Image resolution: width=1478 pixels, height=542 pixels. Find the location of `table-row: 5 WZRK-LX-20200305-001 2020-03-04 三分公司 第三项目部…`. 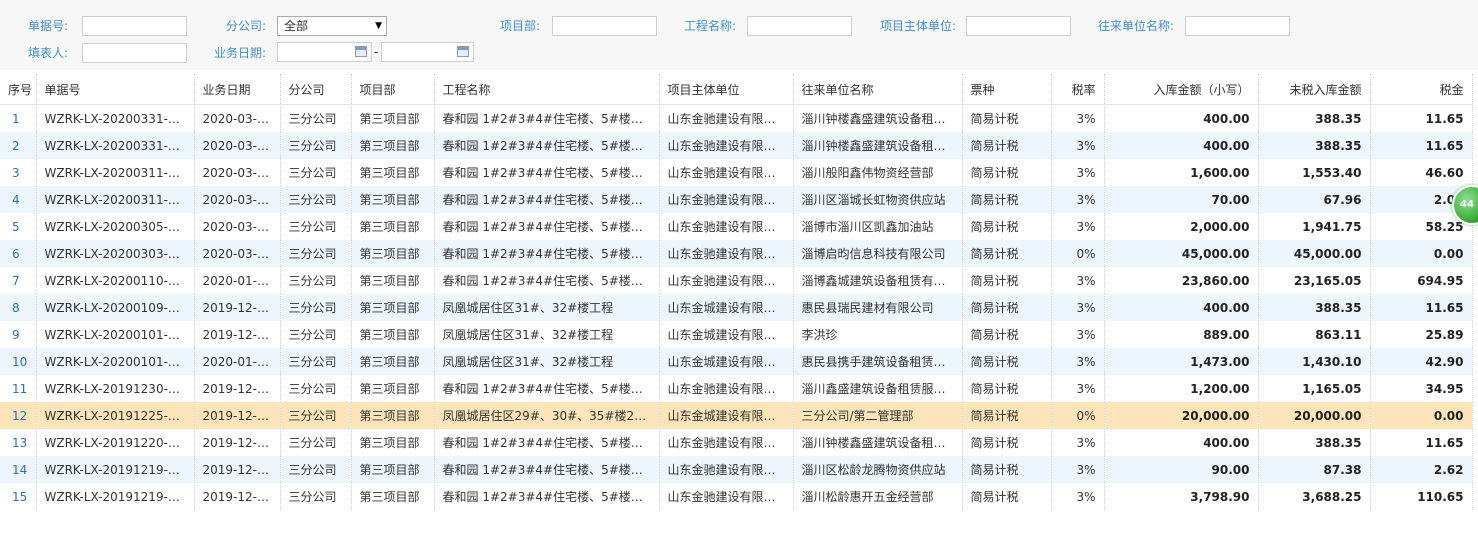

table-row: 5 WZRK-LX-20200305-001 2020-03-04 三分公司 第三项目部… is located at coordinates (736, 226).